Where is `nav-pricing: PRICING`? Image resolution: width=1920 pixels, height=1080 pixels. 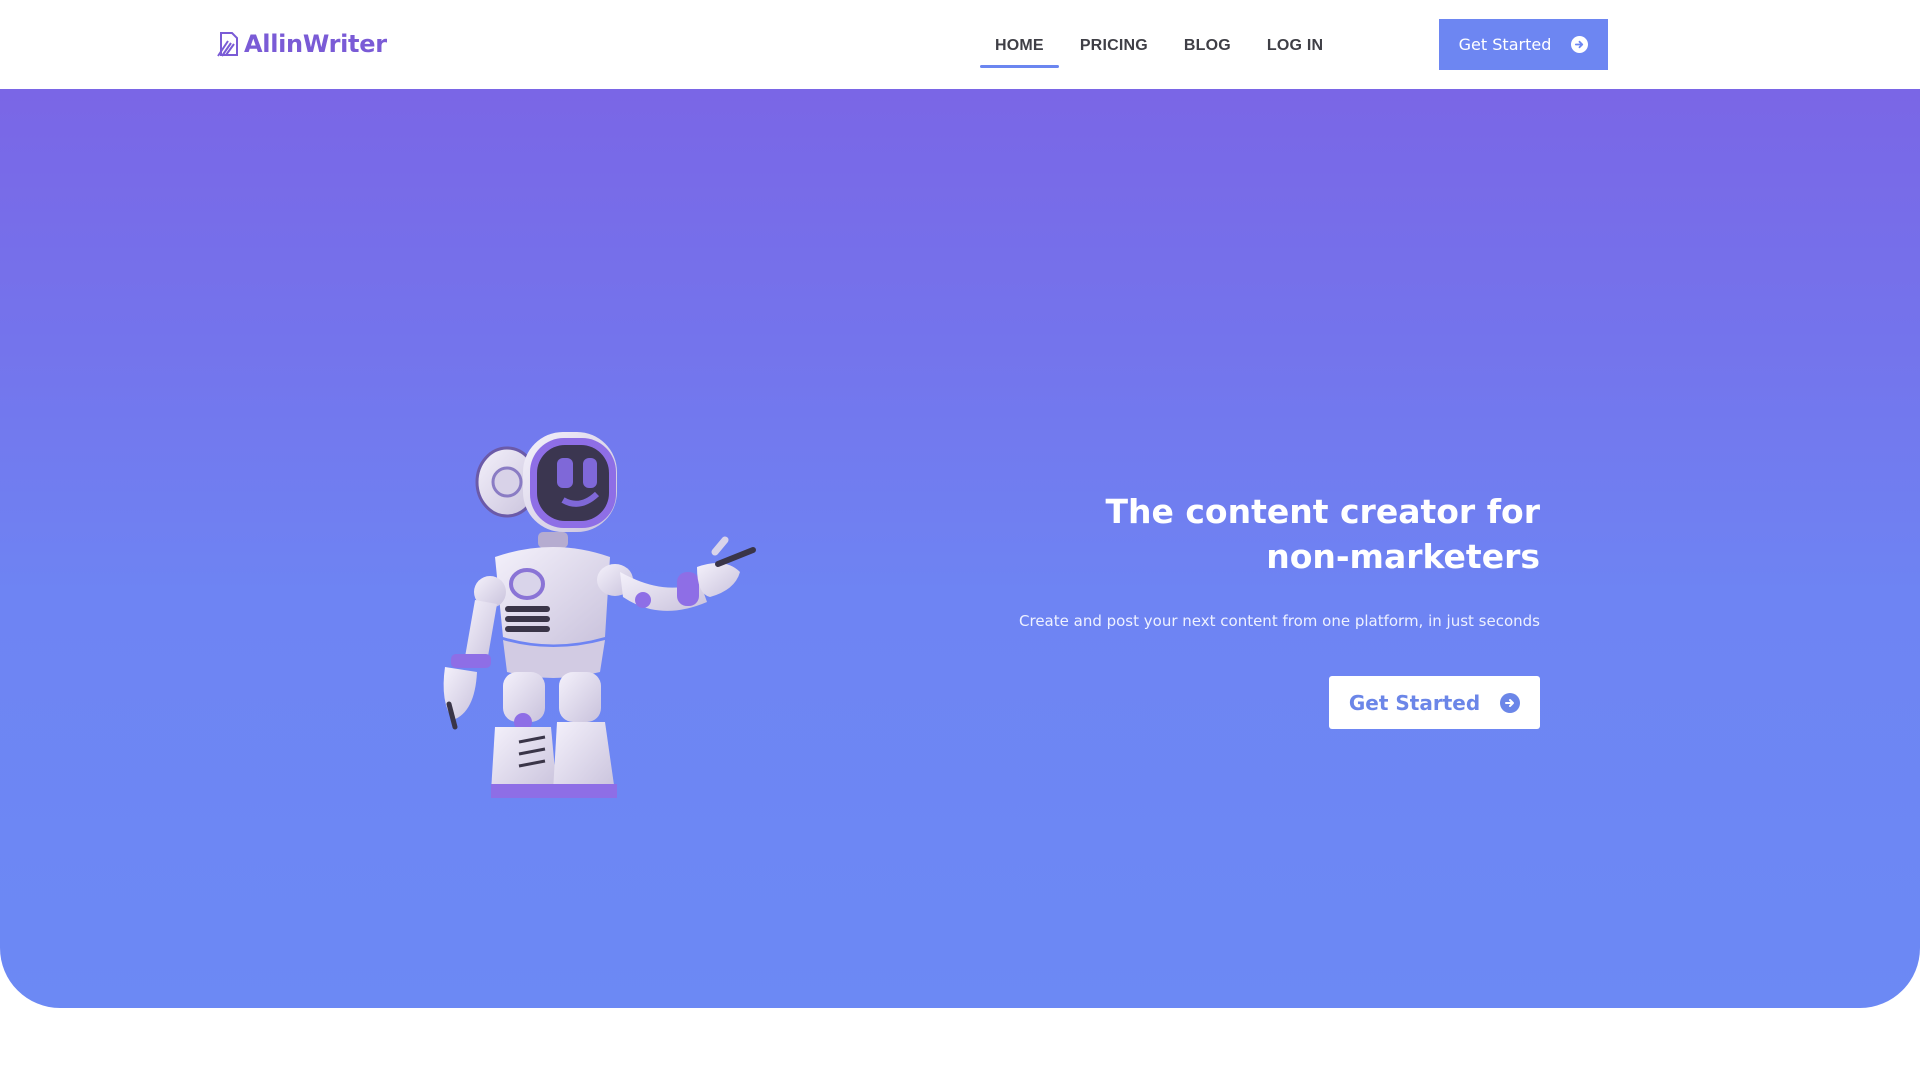 nav-pricing: PRICING is located at coordinates (1114, 46).